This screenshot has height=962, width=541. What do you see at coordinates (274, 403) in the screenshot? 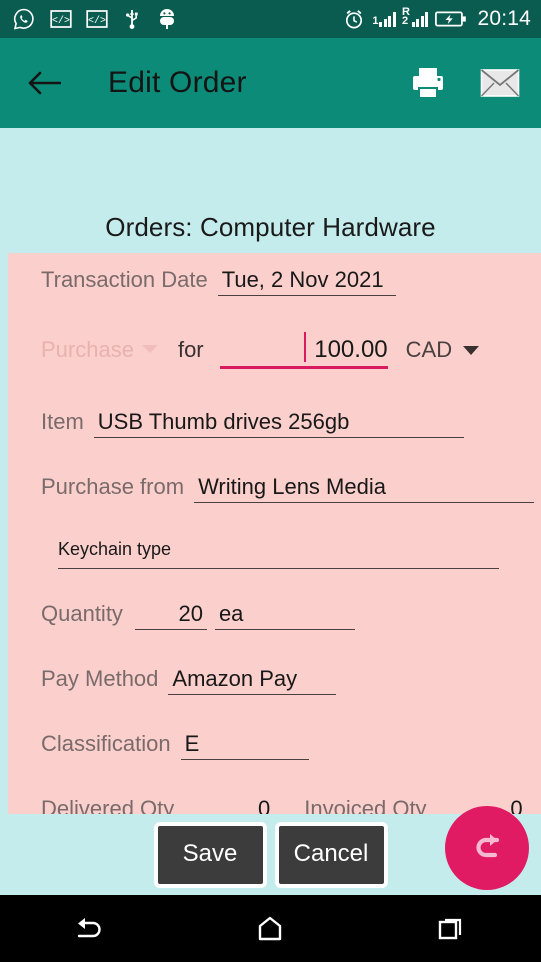
I see `field-item: Item USB Thumb drives 256gb` at bounding box center [274, 403].